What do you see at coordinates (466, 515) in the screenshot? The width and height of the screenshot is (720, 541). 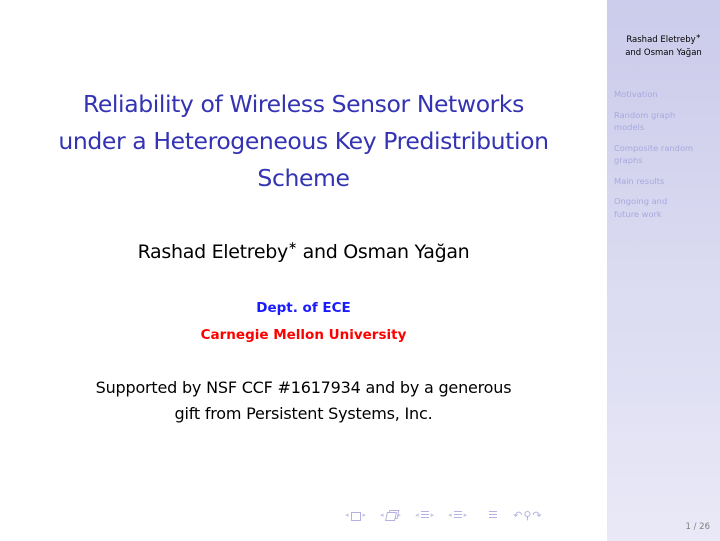 I see `next-part-arrow-icon: ▸` at bounding box center [466, 515].